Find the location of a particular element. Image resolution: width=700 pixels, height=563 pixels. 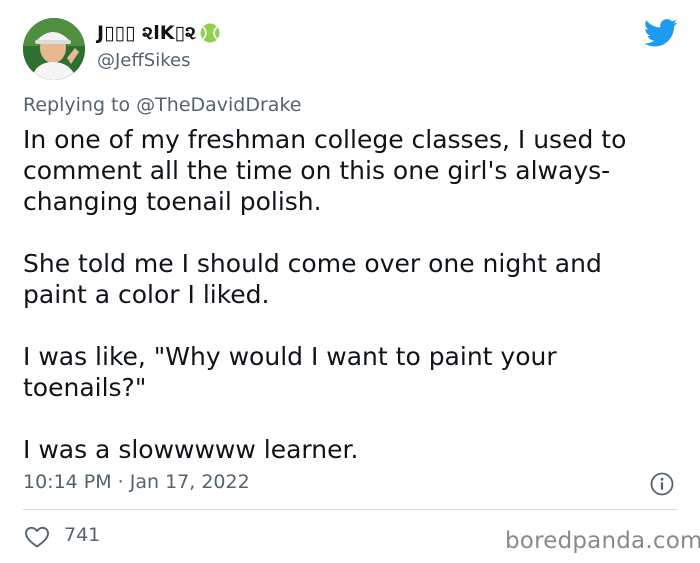

avatar-image is located at coordinates (54, 49).